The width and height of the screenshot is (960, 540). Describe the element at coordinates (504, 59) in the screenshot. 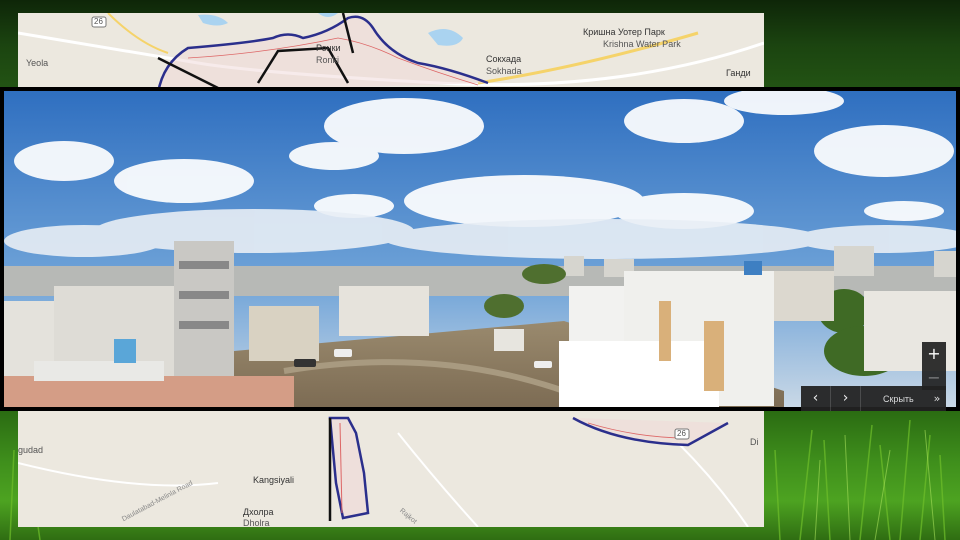

I see `label-sokhada-ru: Сокхада` at that location.